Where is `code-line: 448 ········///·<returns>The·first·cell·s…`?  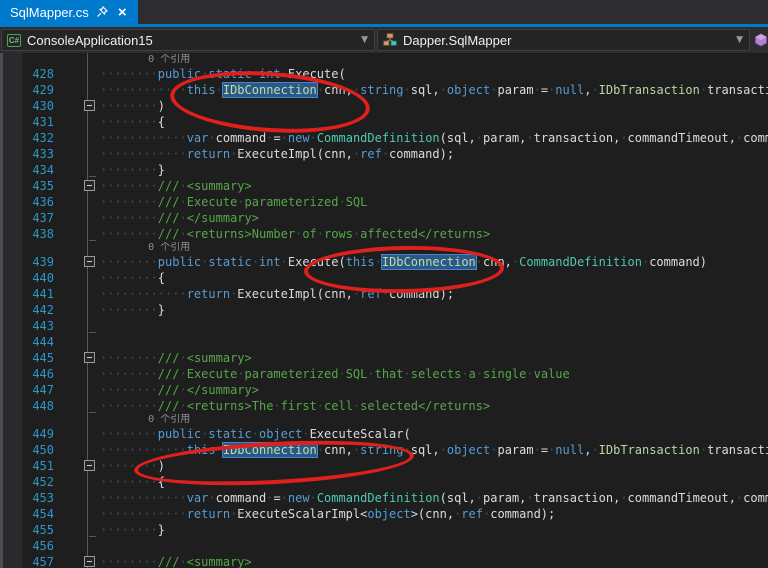
code-line: 448 ········///·<returns>The·first·cell·s… is located at coordinates (384, 406).